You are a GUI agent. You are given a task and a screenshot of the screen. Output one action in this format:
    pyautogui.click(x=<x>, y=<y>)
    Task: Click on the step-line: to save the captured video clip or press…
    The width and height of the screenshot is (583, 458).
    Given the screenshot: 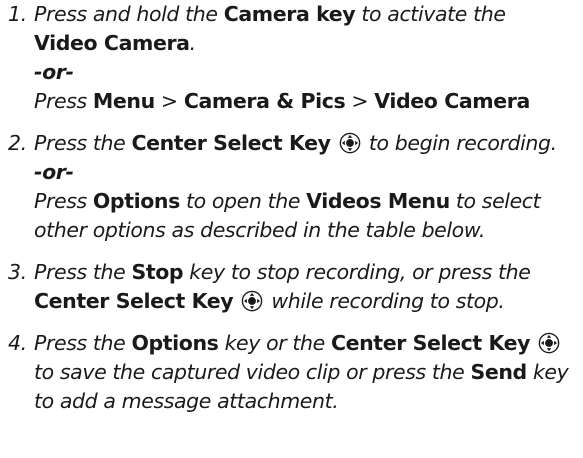 What is the action you would take?
    pyautogui.click(x=301, y=372)
    